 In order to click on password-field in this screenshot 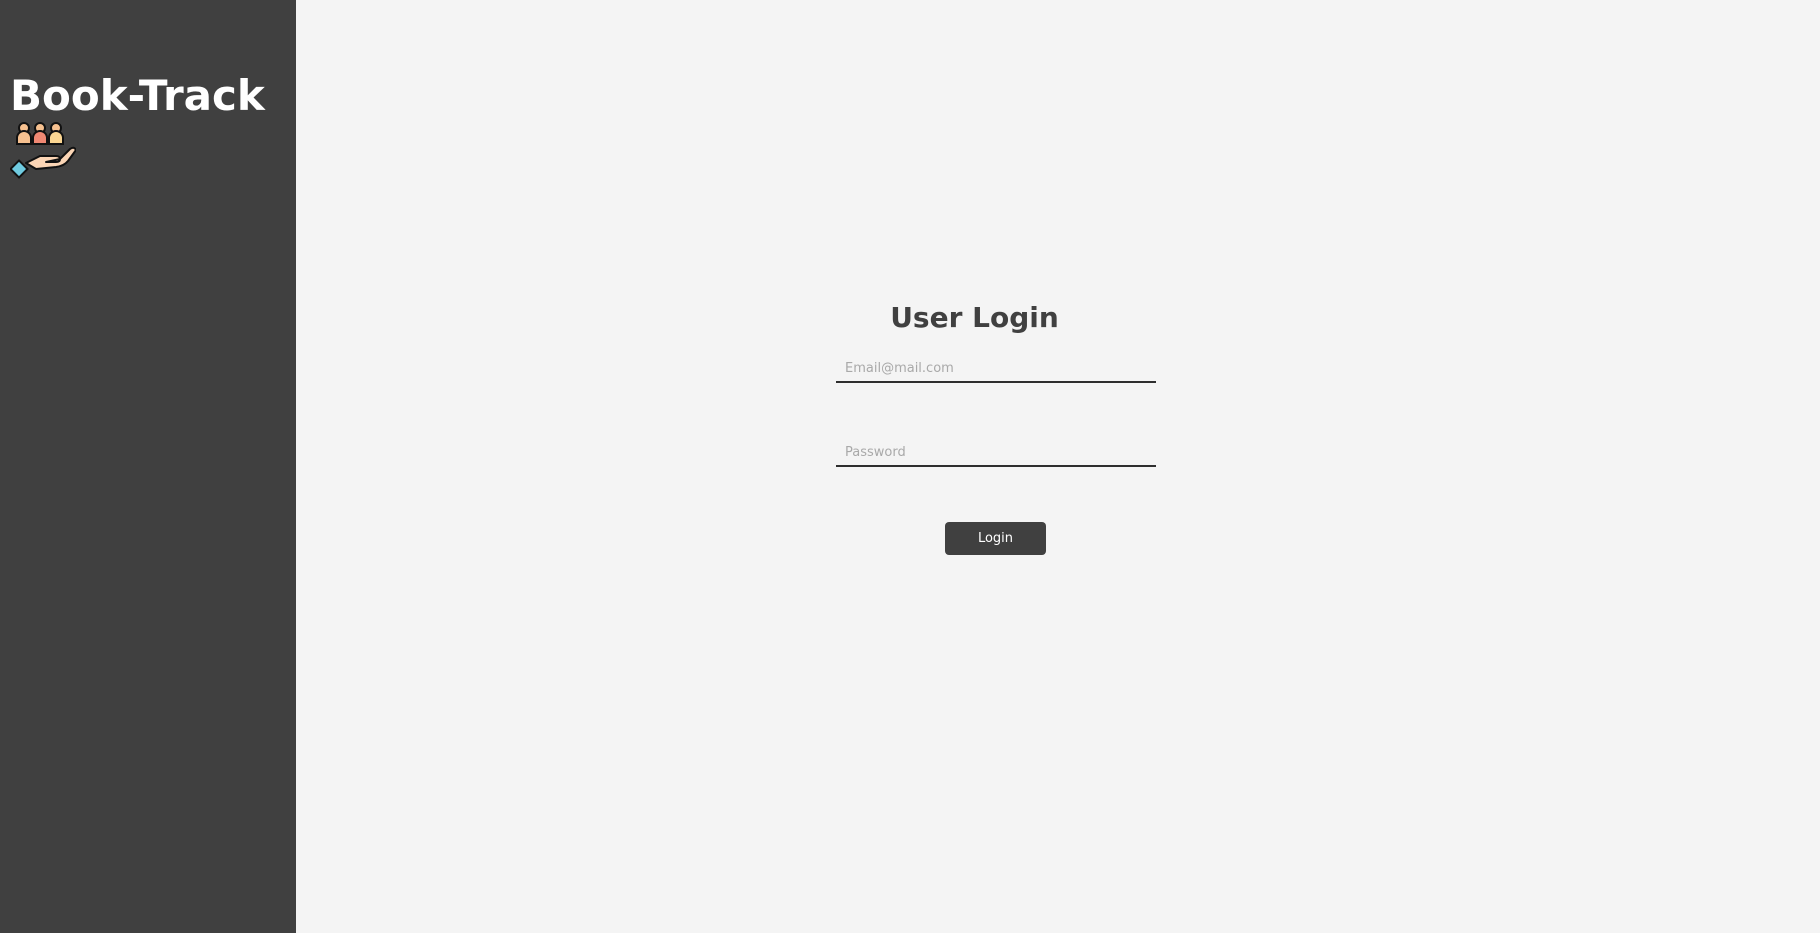, I will do `click(996, 450)`.